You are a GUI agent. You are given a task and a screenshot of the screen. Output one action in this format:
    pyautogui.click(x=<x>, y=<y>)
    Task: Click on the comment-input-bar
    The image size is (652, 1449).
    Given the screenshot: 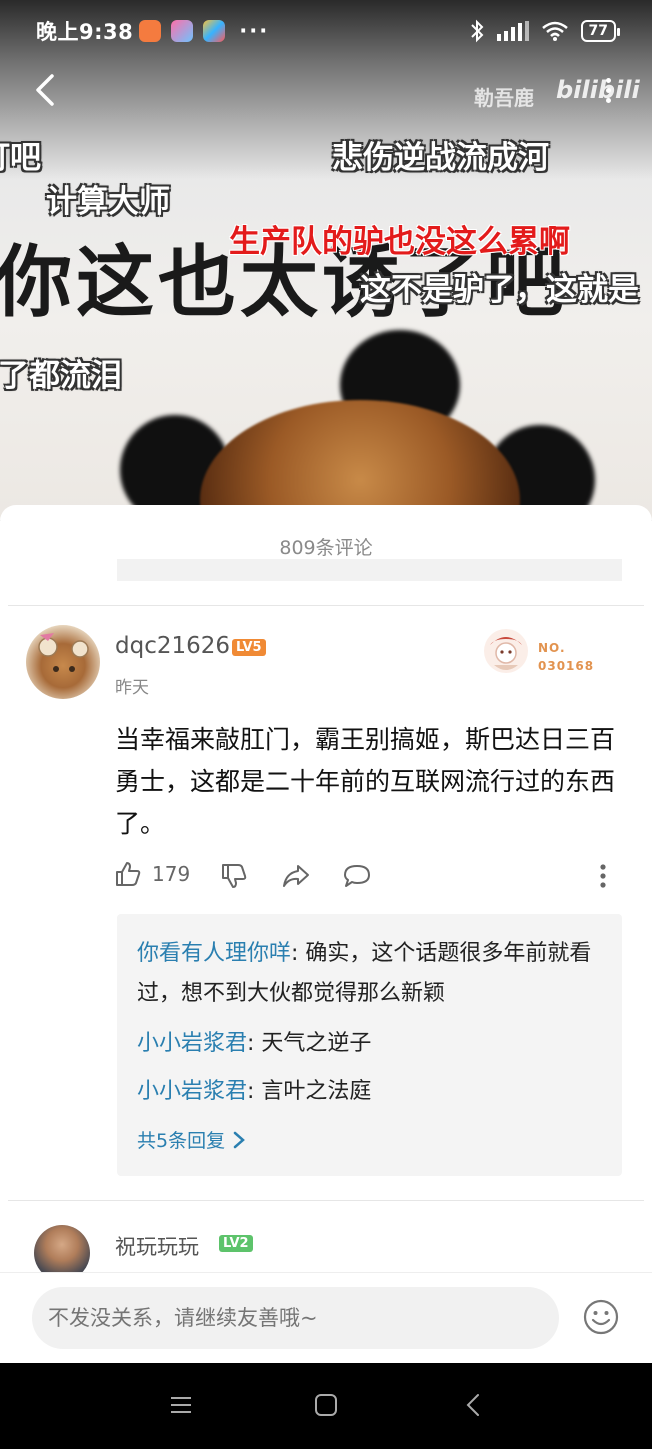 What is the action you would take?
    pyautogui.click(x=326, y=1317)
    